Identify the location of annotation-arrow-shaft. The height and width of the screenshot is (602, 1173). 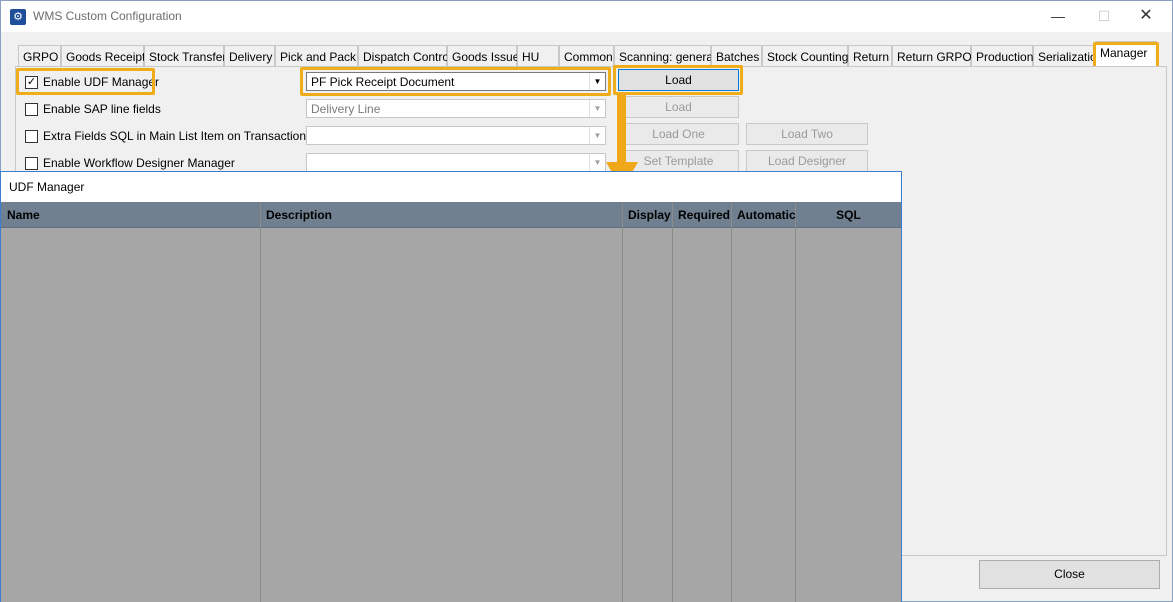
(621, 129).